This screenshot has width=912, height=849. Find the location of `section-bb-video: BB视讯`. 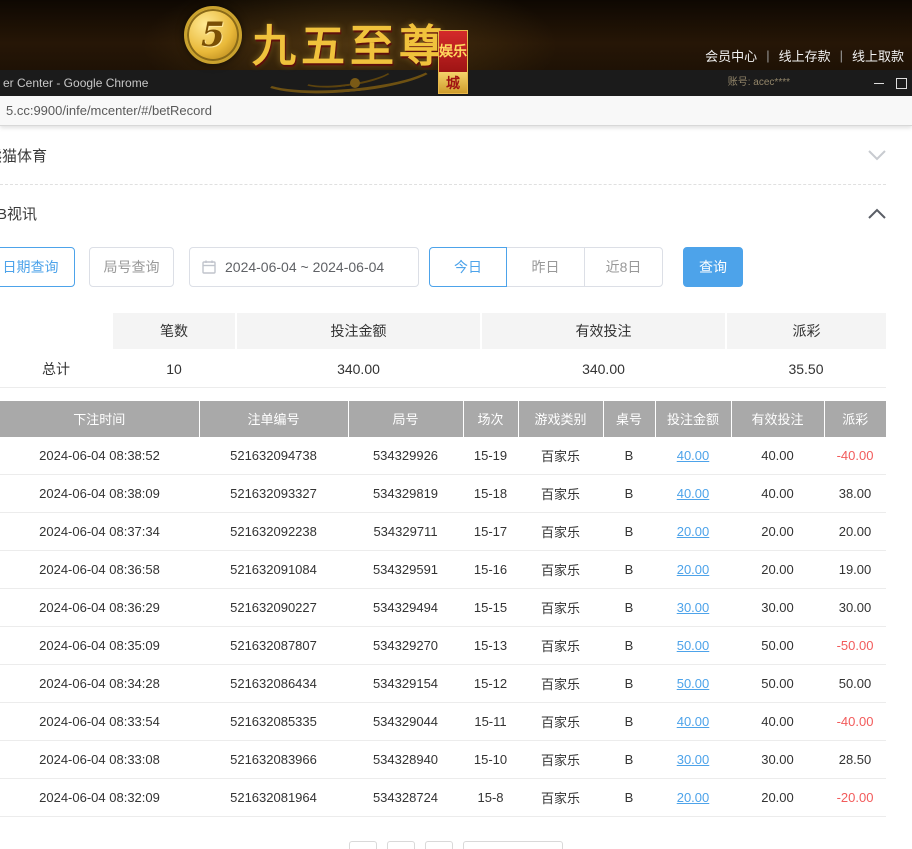

section-bb-video: BB视讯 is located at coordinates (456, 213).